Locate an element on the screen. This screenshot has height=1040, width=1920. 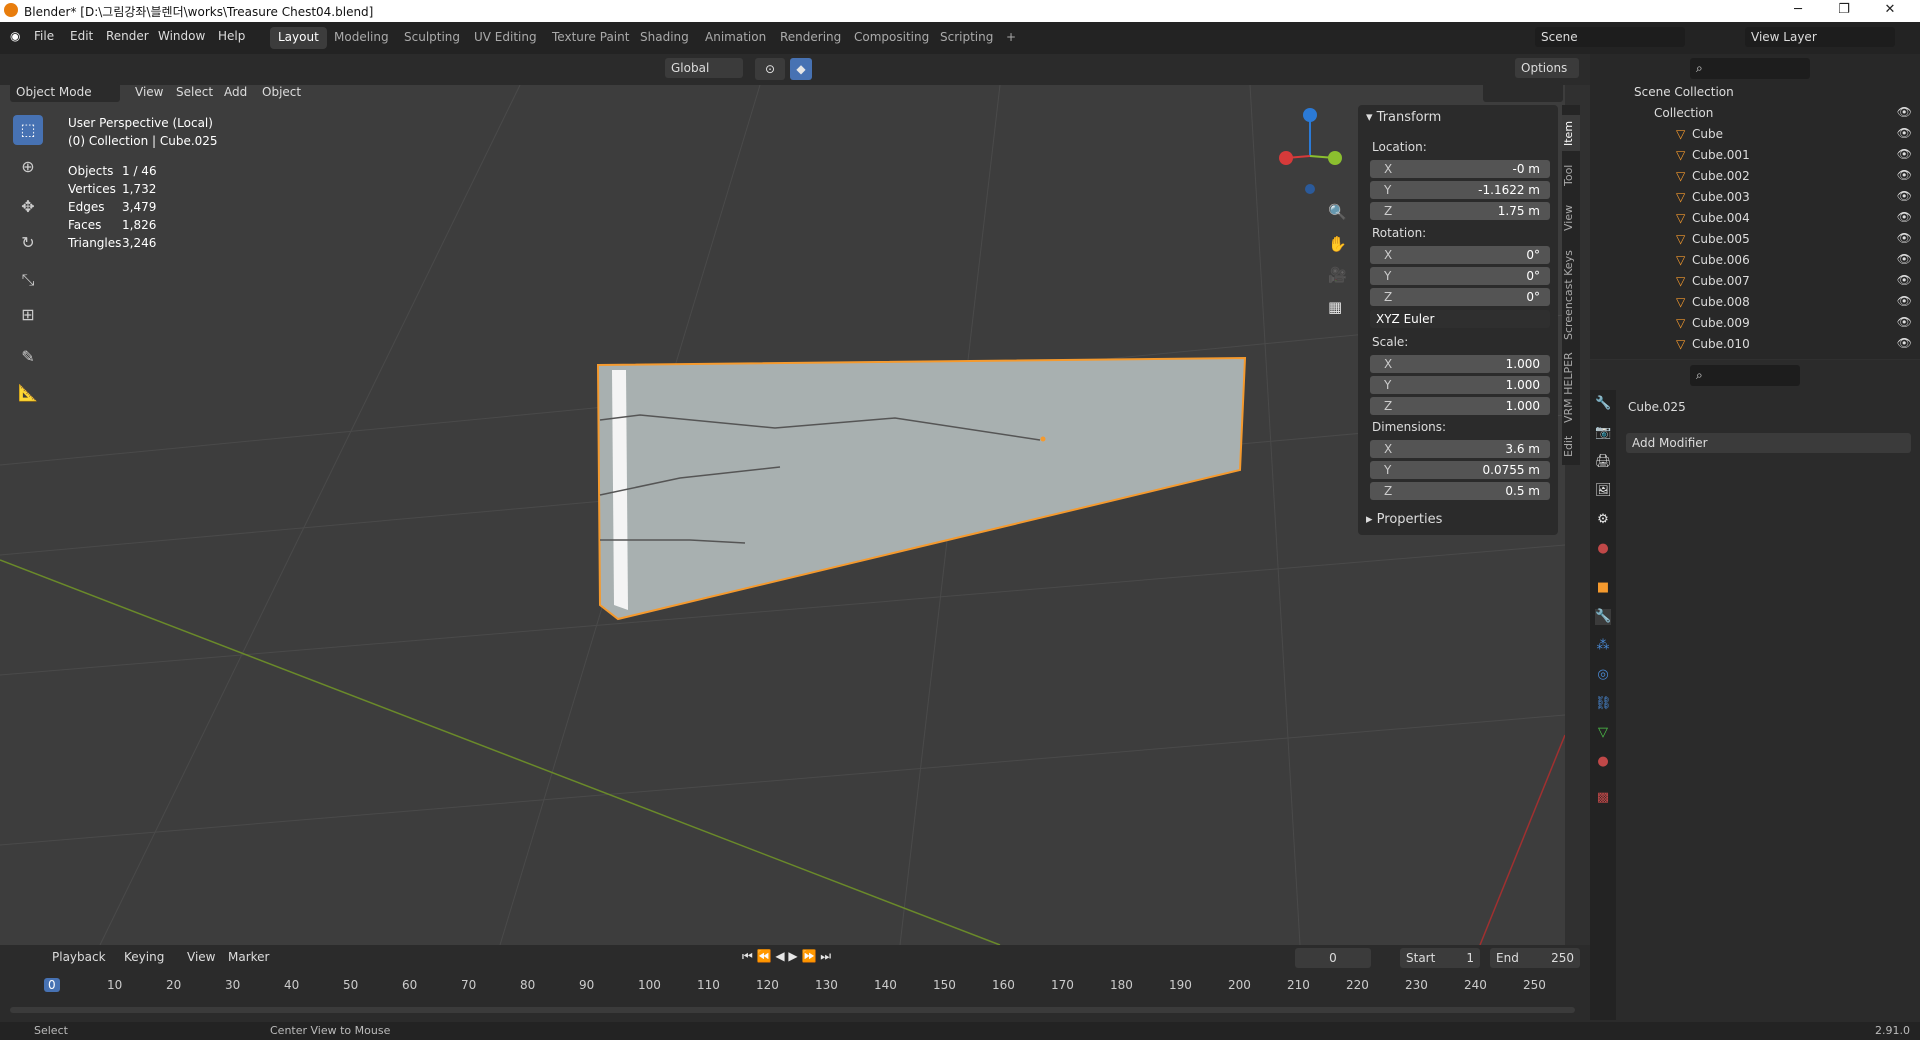
snap-icon: ◆ is located at coordinates (801, 69).